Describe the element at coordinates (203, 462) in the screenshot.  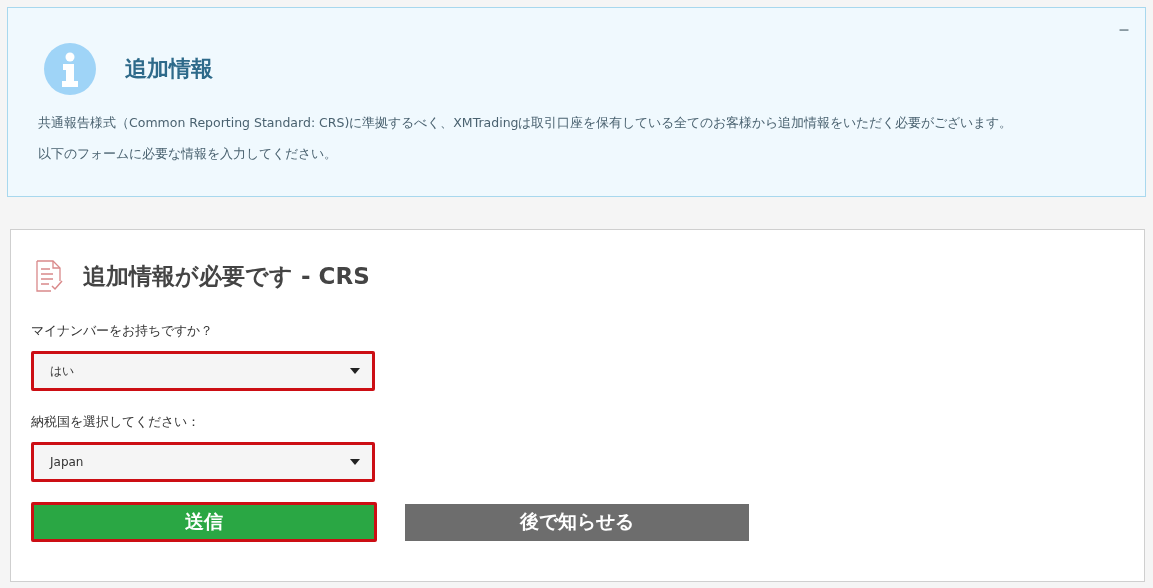
I see `select-field: Japan` at that location.